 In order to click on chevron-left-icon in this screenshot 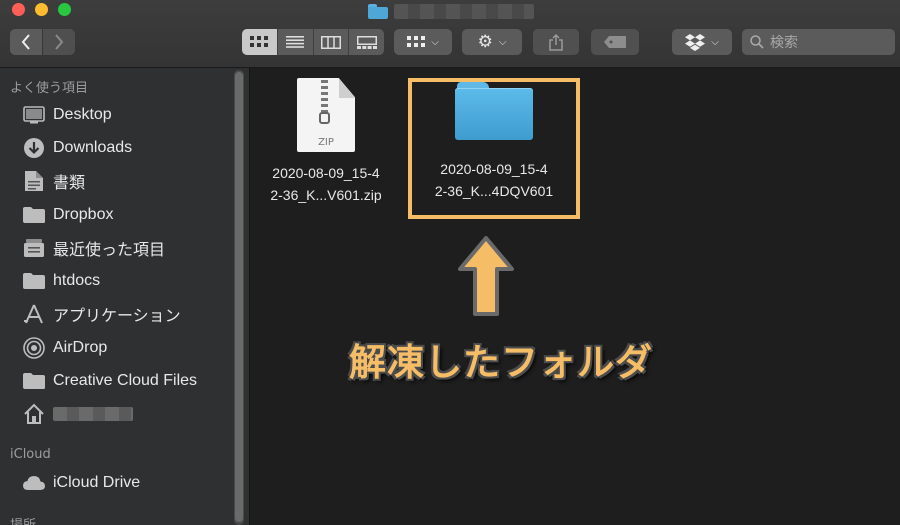, I will do `click(25, 42)`.